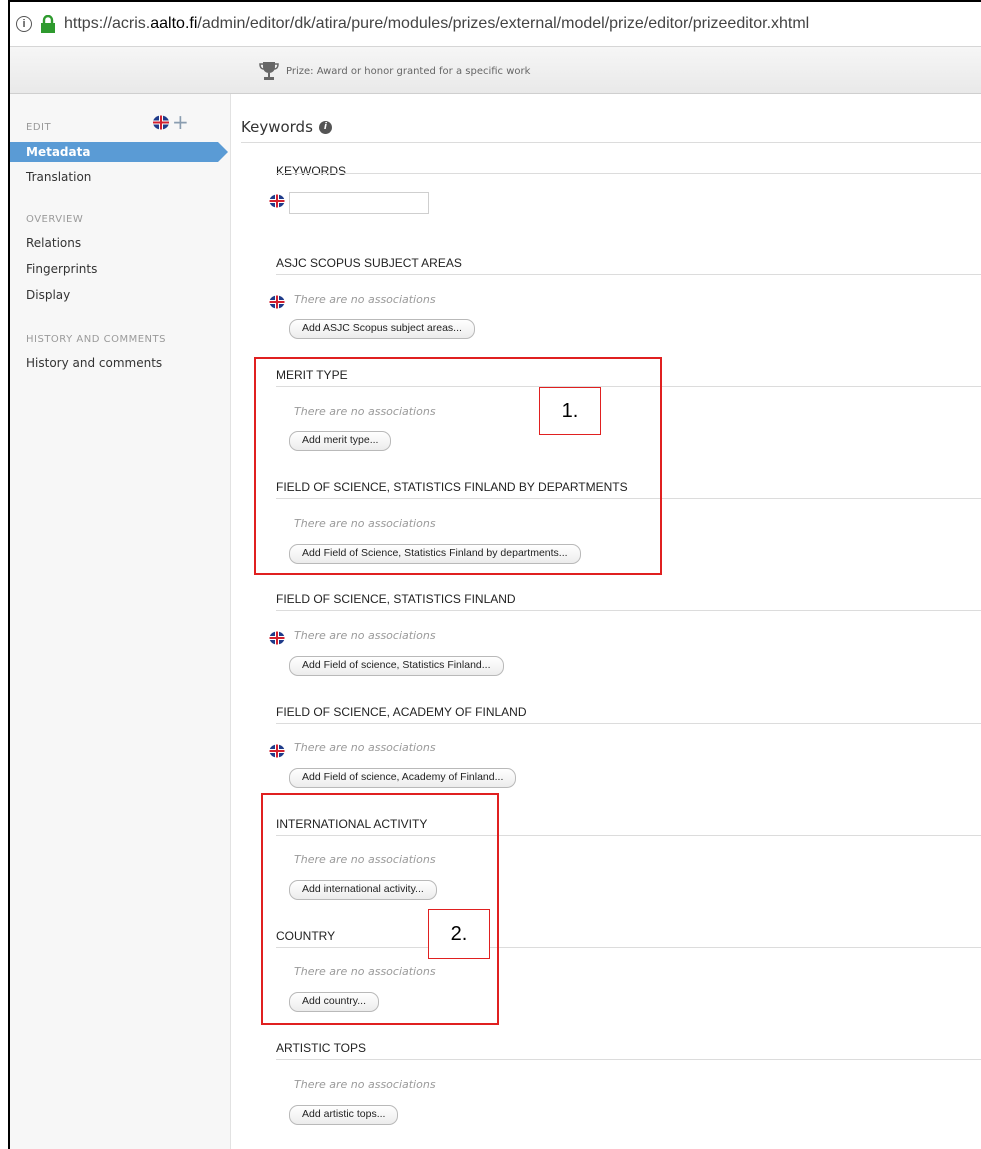 The height and width of the screenshot is (1149, 981). I want to click on sidebar-item-relations: Relations, so click(53, 243).